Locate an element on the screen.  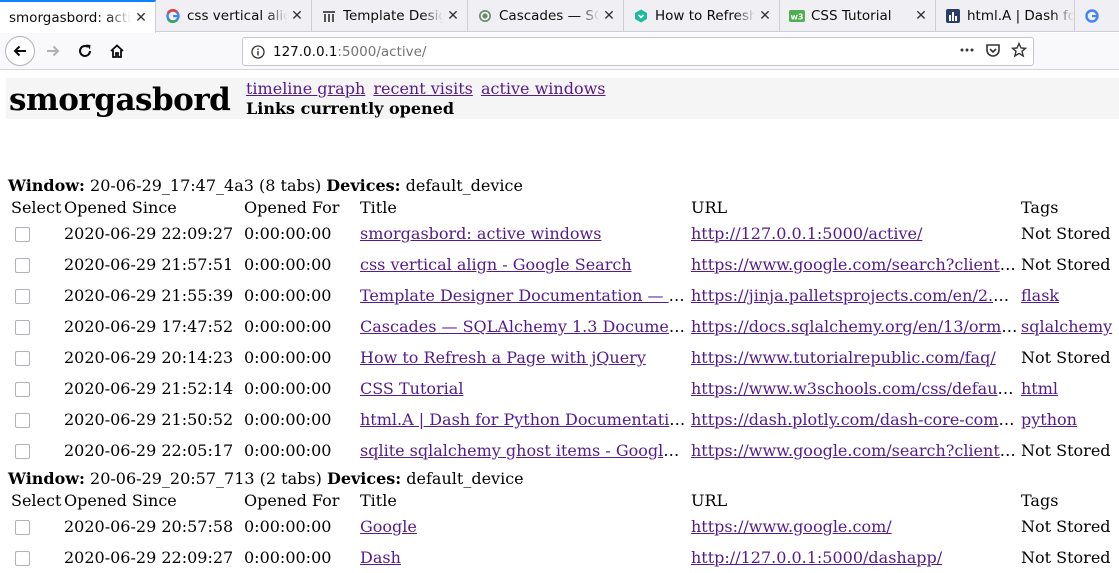
url-cell: http://127.0.0.1:5000/active/ is located at coordinates (853, 233).